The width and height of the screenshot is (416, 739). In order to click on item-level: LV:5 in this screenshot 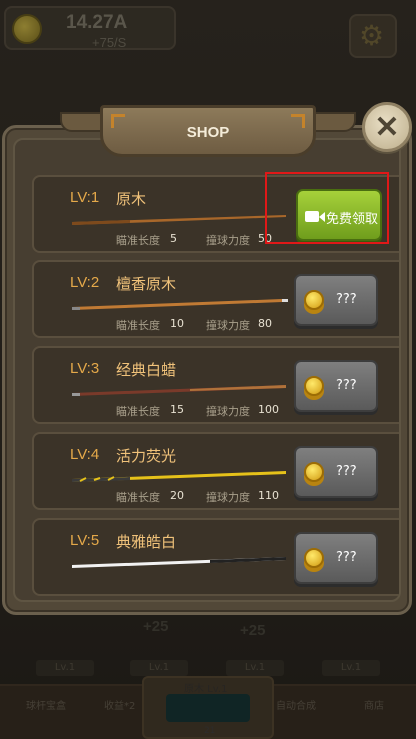, I will do `click(85, 540)`.